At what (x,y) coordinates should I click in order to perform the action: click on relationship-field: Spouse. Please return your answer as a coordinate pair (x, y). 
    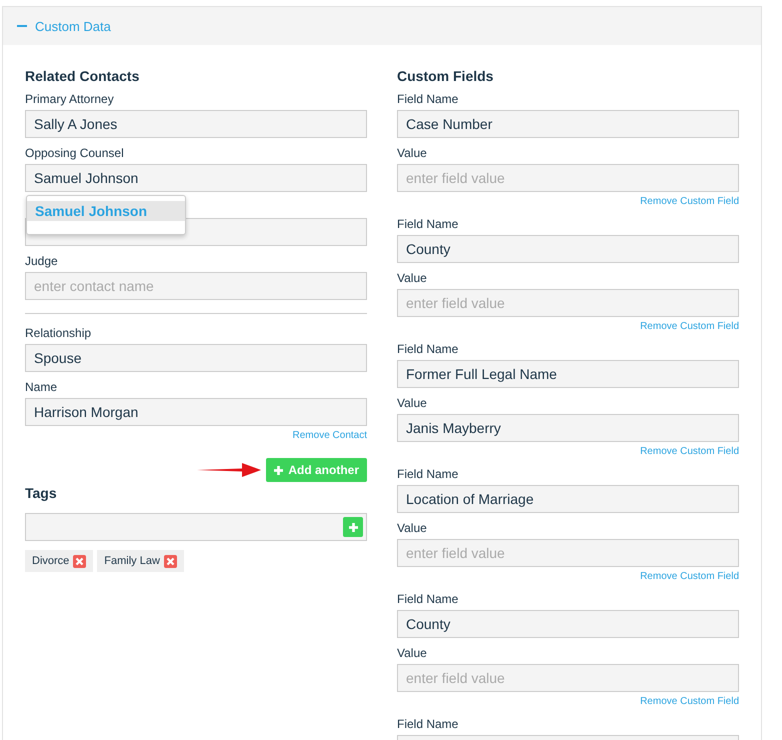
    Looking at the image, I should click on (196, 358).